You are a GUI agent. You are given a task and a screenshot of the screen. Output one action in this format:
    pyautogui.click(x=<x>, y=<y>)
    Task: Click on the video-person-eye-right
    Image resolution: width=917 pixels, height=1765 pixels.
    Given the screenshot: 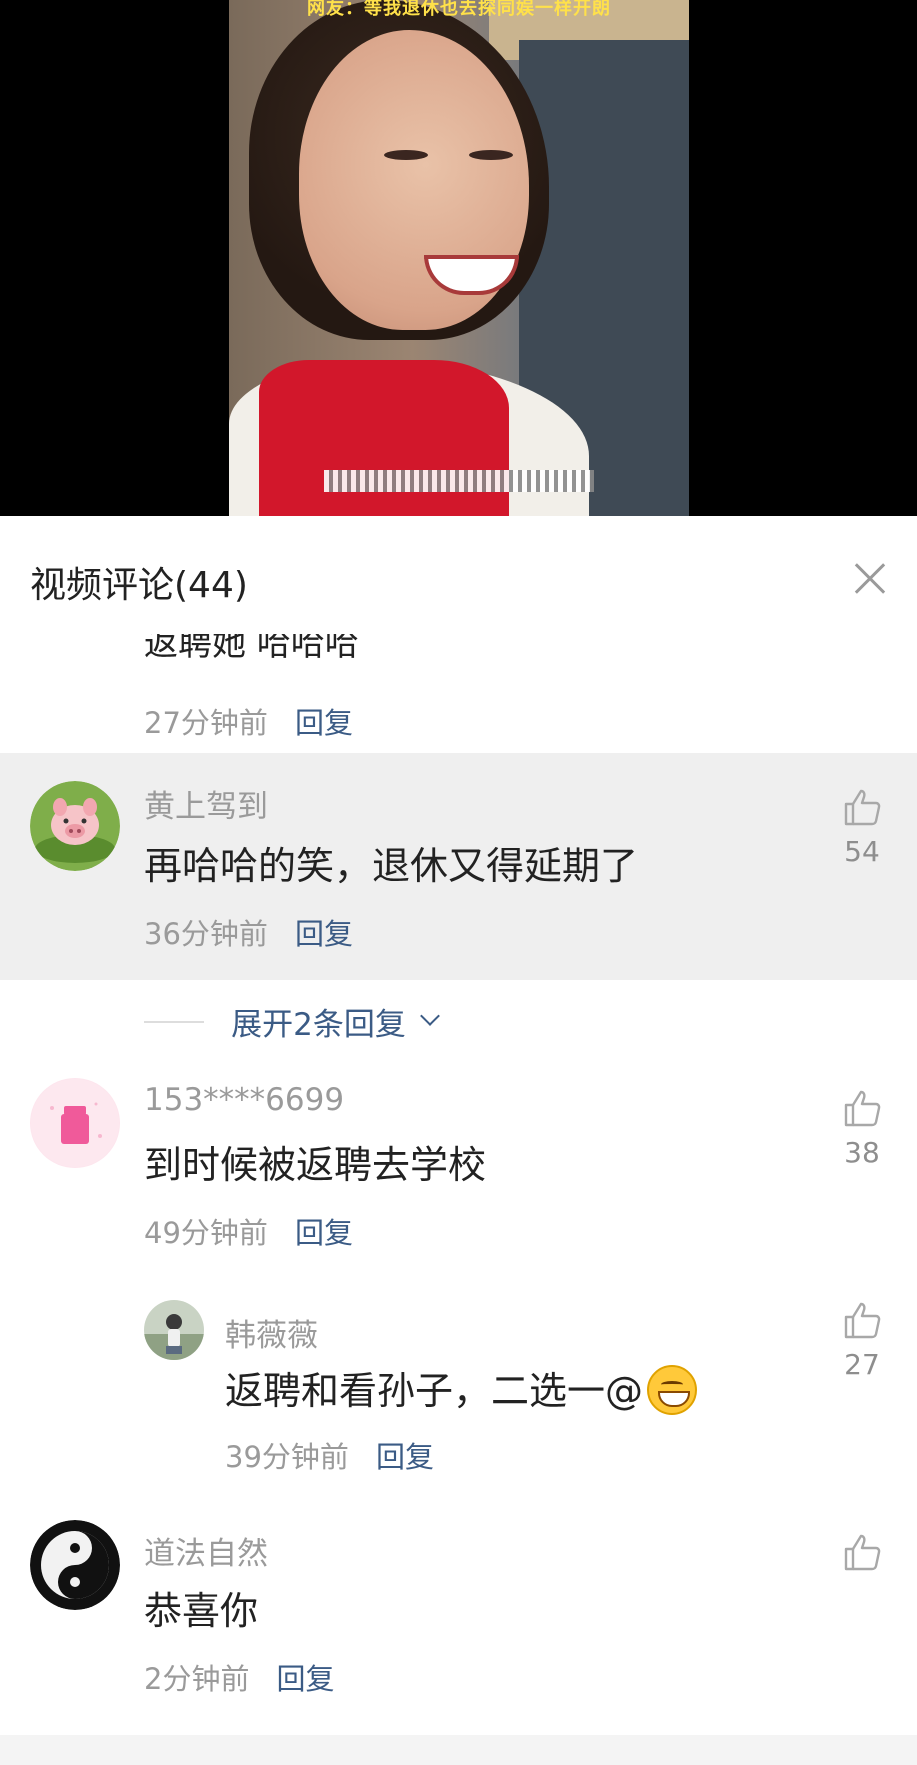 What is the action you would take?
    pyautogui.click(x=491, y=155)
    